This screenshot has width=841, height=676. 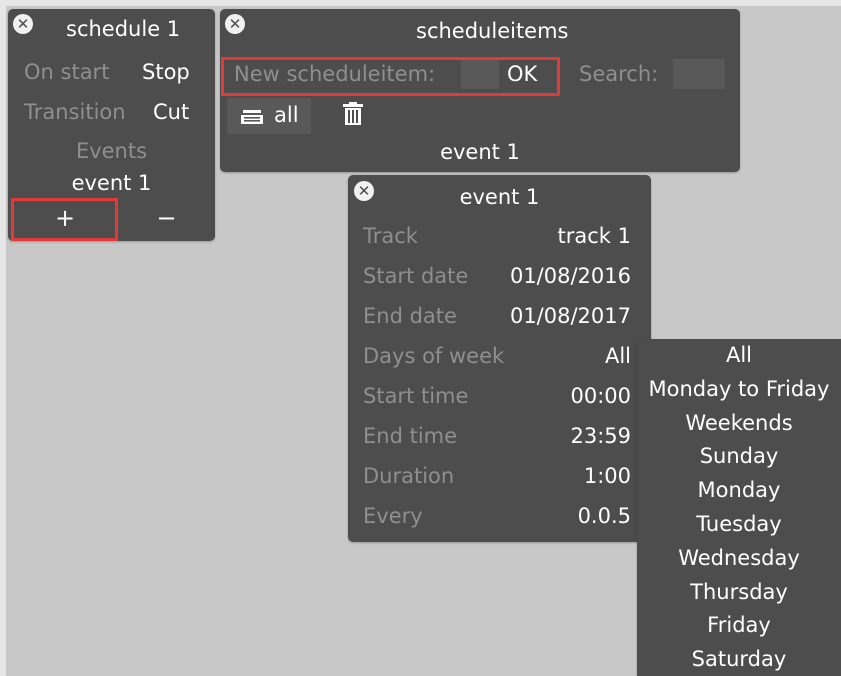 What do you see at coordinates (570, 276) in the screenshot?
I see `event-prop-value: 01/08/2016` at bounding box center [570, 276].